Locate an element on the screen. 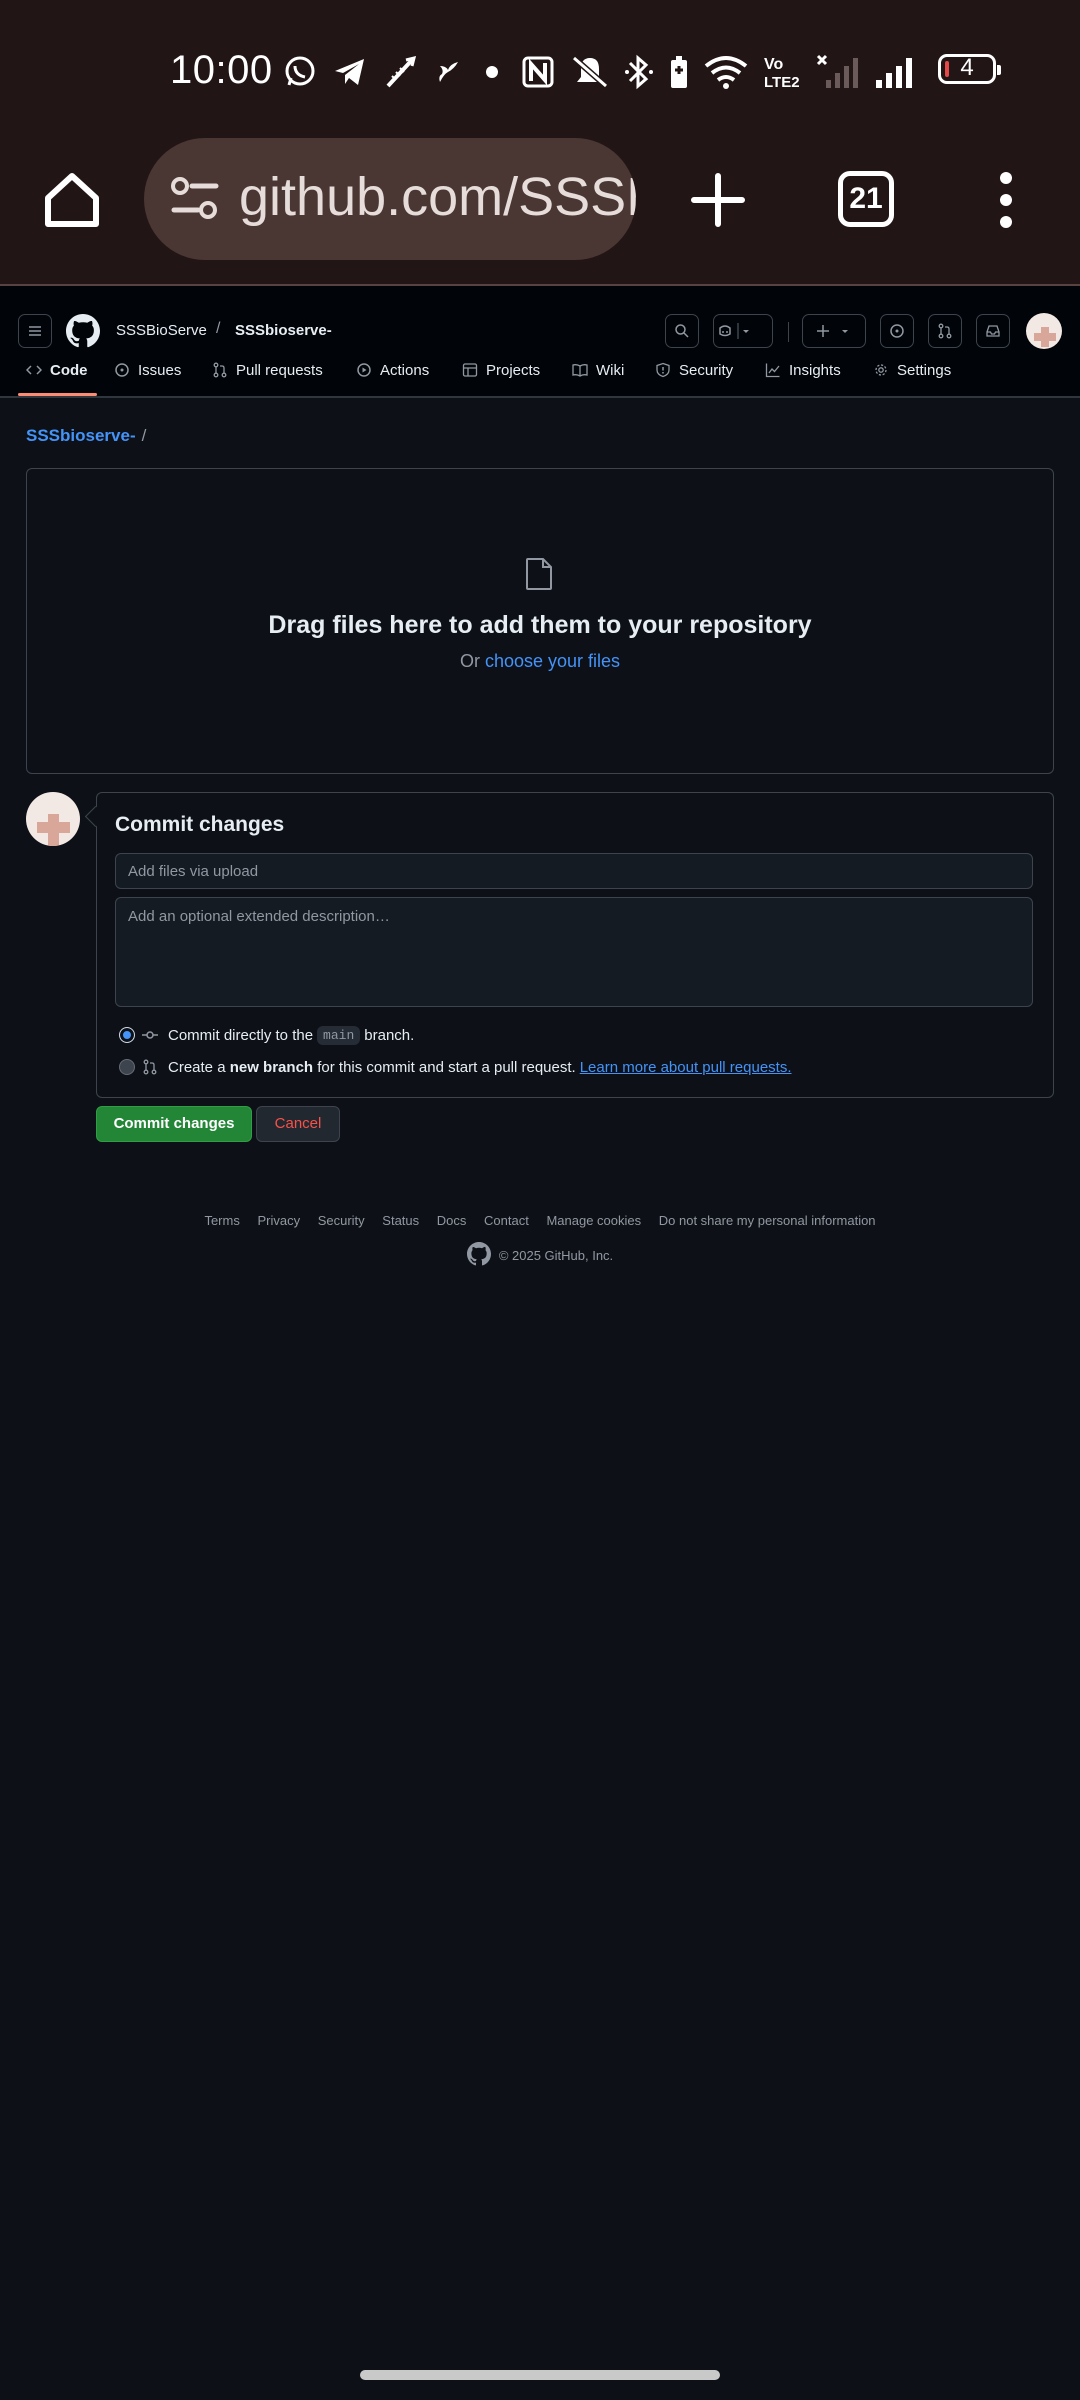 This screenshot has width=1080, height=2400. committer-avatar is located at coordinates (53, 819).